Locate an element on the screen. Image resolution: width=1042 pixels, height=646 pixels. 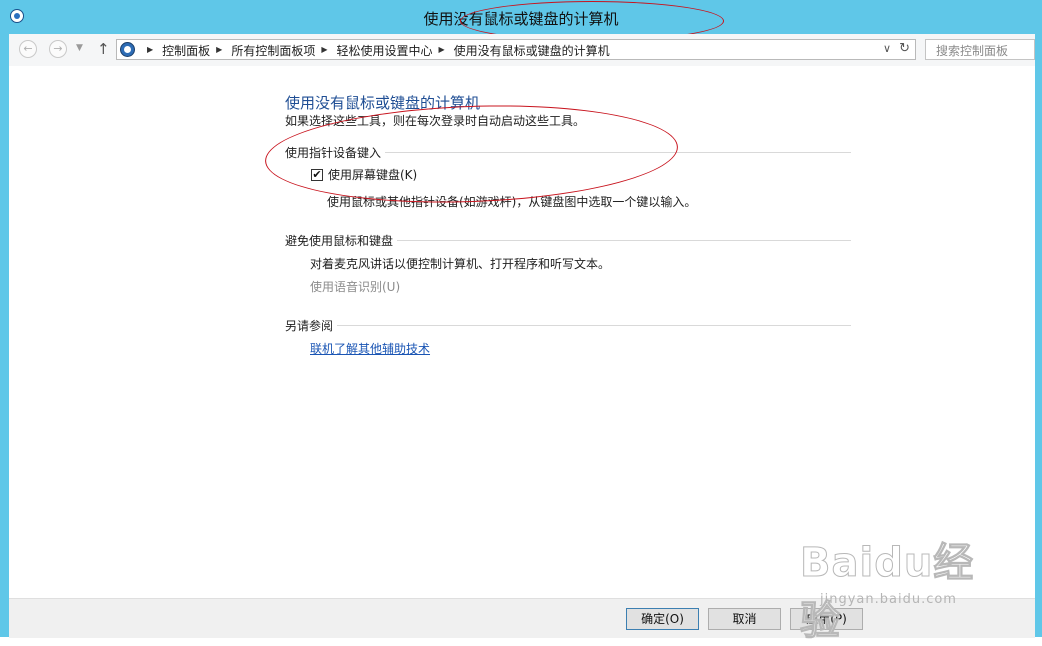
refresh-icon: ↻ is located at coordinates (904, 48).